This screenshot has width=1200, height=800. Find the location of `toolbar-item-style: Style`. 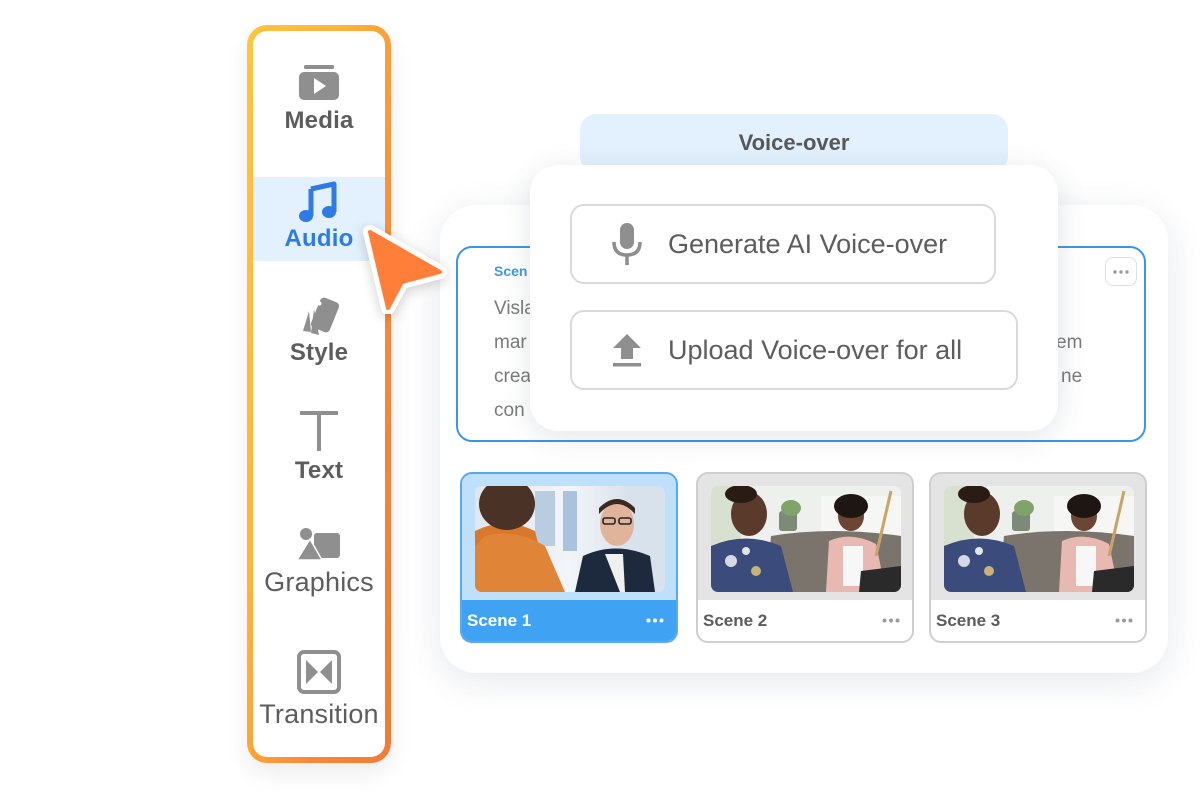

toolbar-item-style: Style is located at coordinates (319, 340).